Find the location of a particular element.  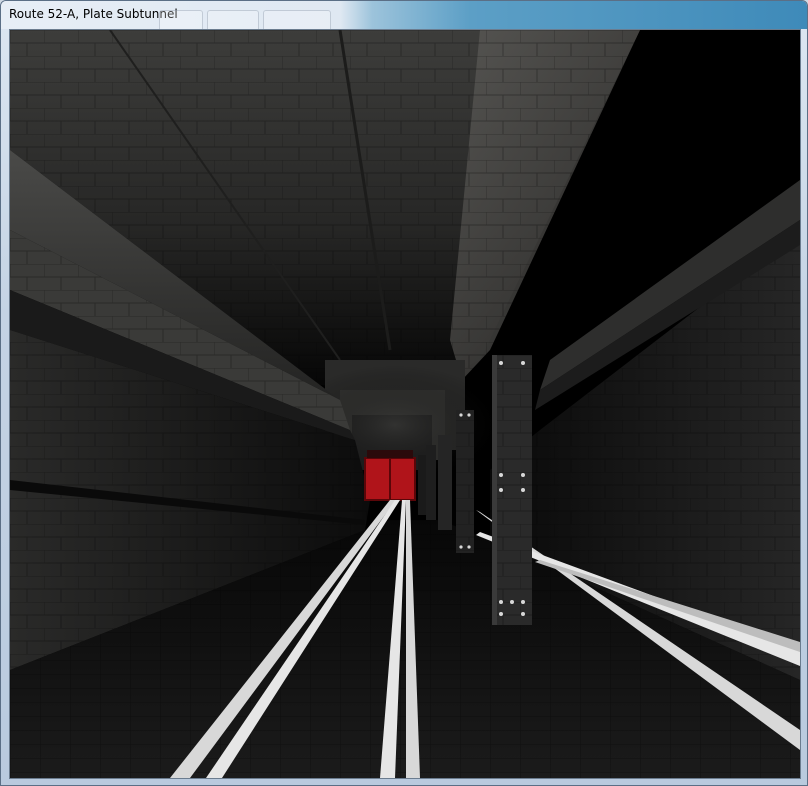

pillar-mid-texture is located at coordinates (465, 481).